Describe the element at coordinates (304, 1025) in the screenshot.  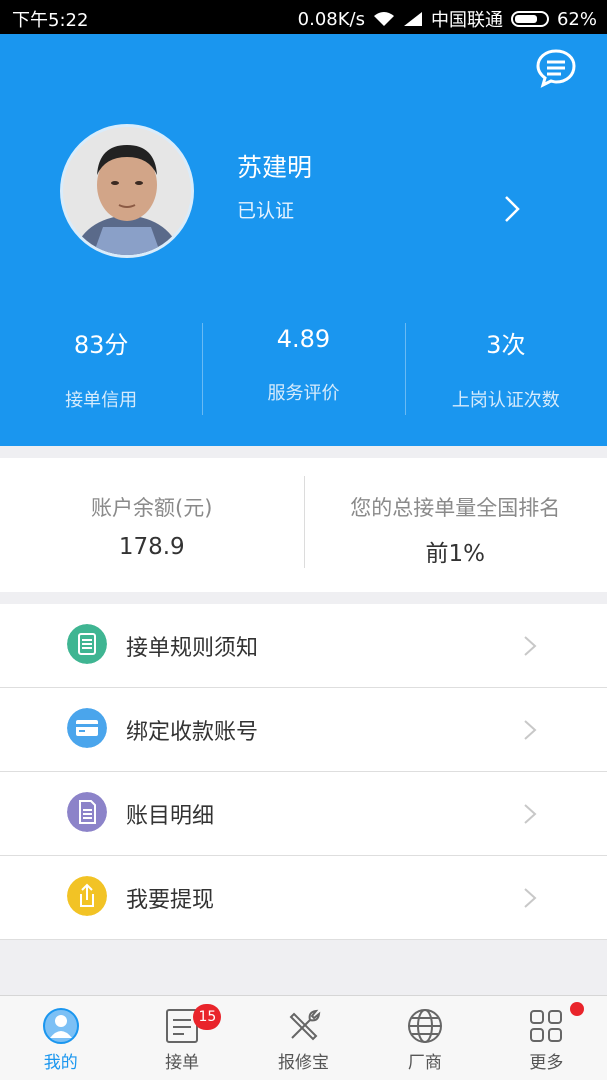
I see `tools-icon` at that location.